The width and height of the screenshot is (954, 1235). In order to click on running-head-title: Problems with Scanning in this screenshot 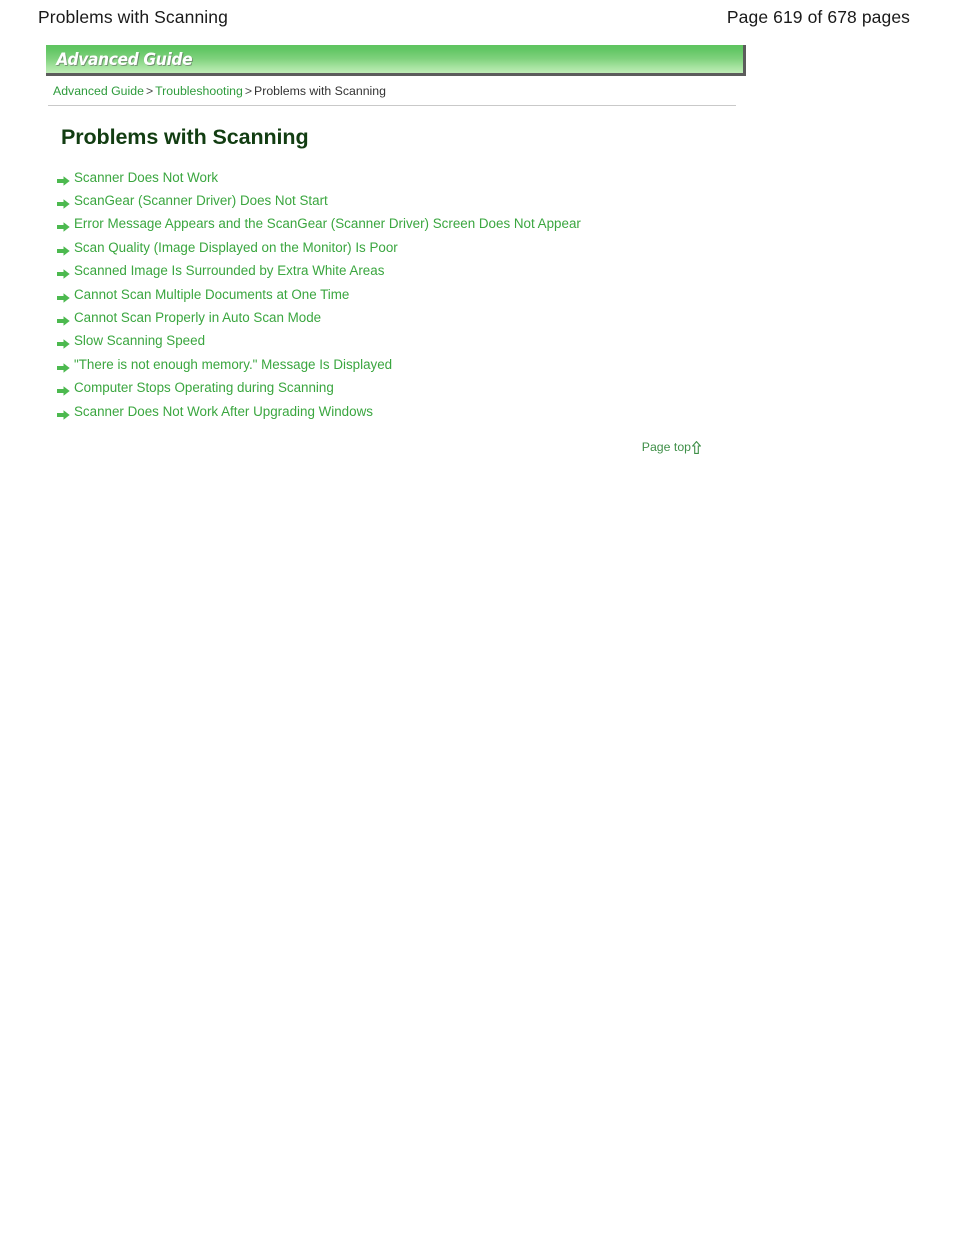, I will do `click(133, 16)`.